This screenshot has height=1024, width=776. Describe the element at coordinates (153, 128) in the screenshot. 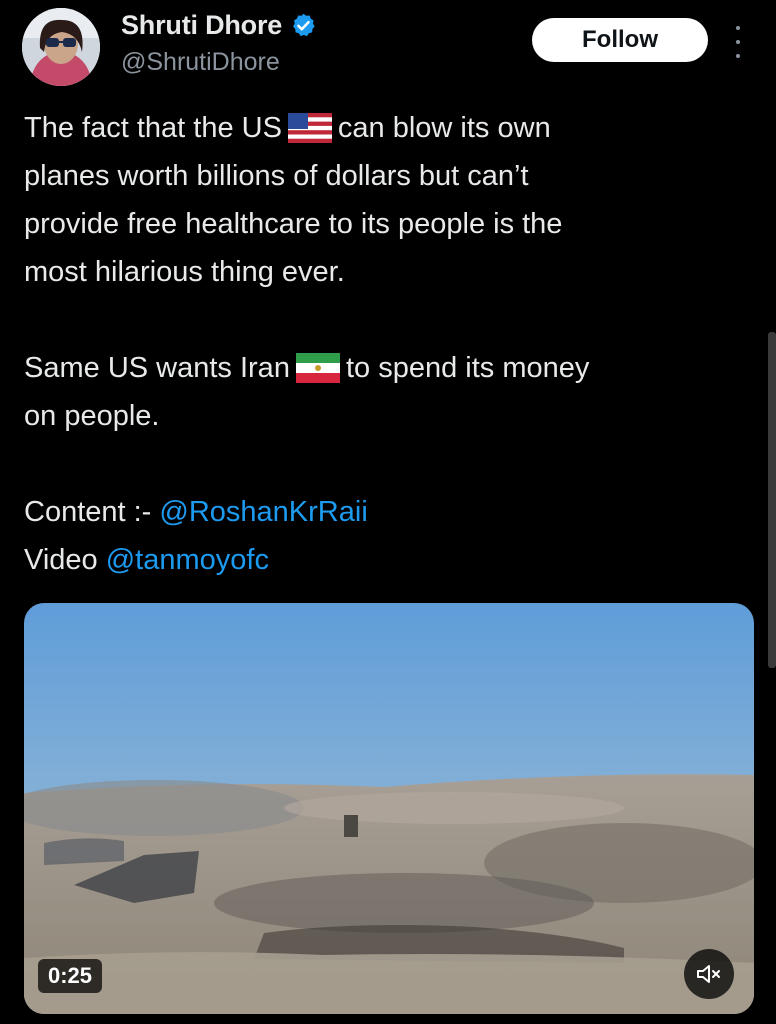

I see `tweet-text-line: The fact that the US` at that location.